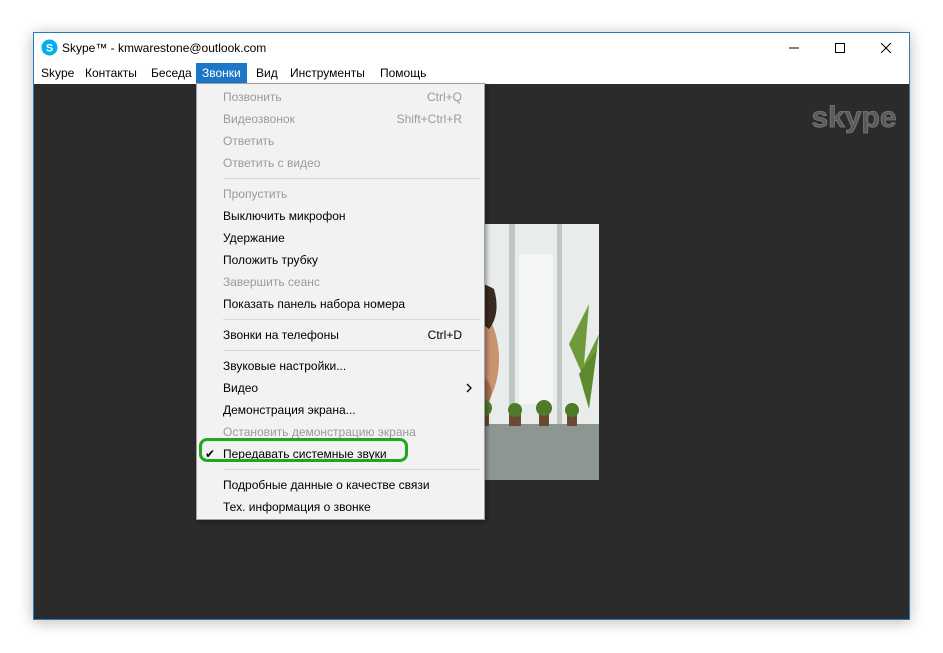  I want to click on title-bar: S Skype™ - kmwarestone@outlook.com, so click(471, 48).